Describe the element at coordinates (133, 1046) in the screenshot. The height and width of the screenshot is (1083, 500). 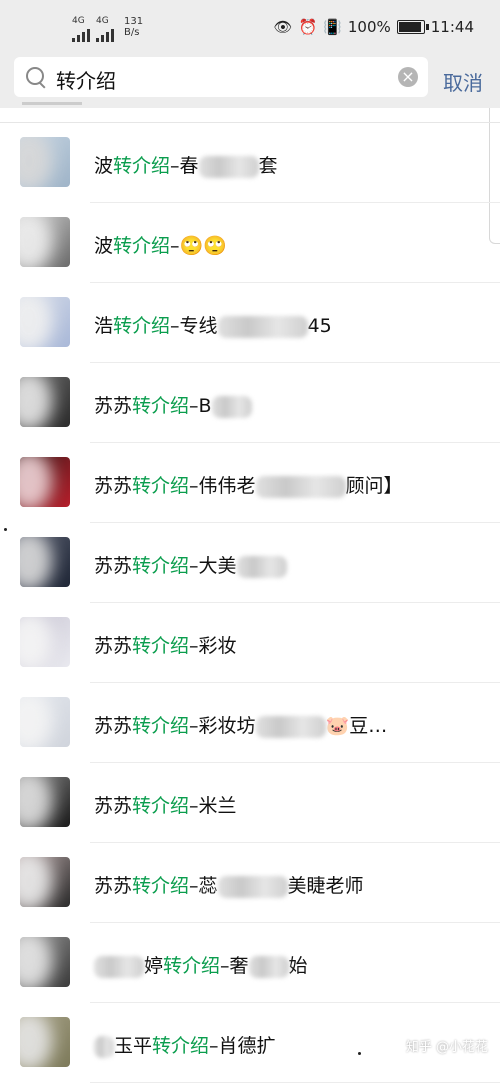
I see `result-prefix: 玉平` at that location.